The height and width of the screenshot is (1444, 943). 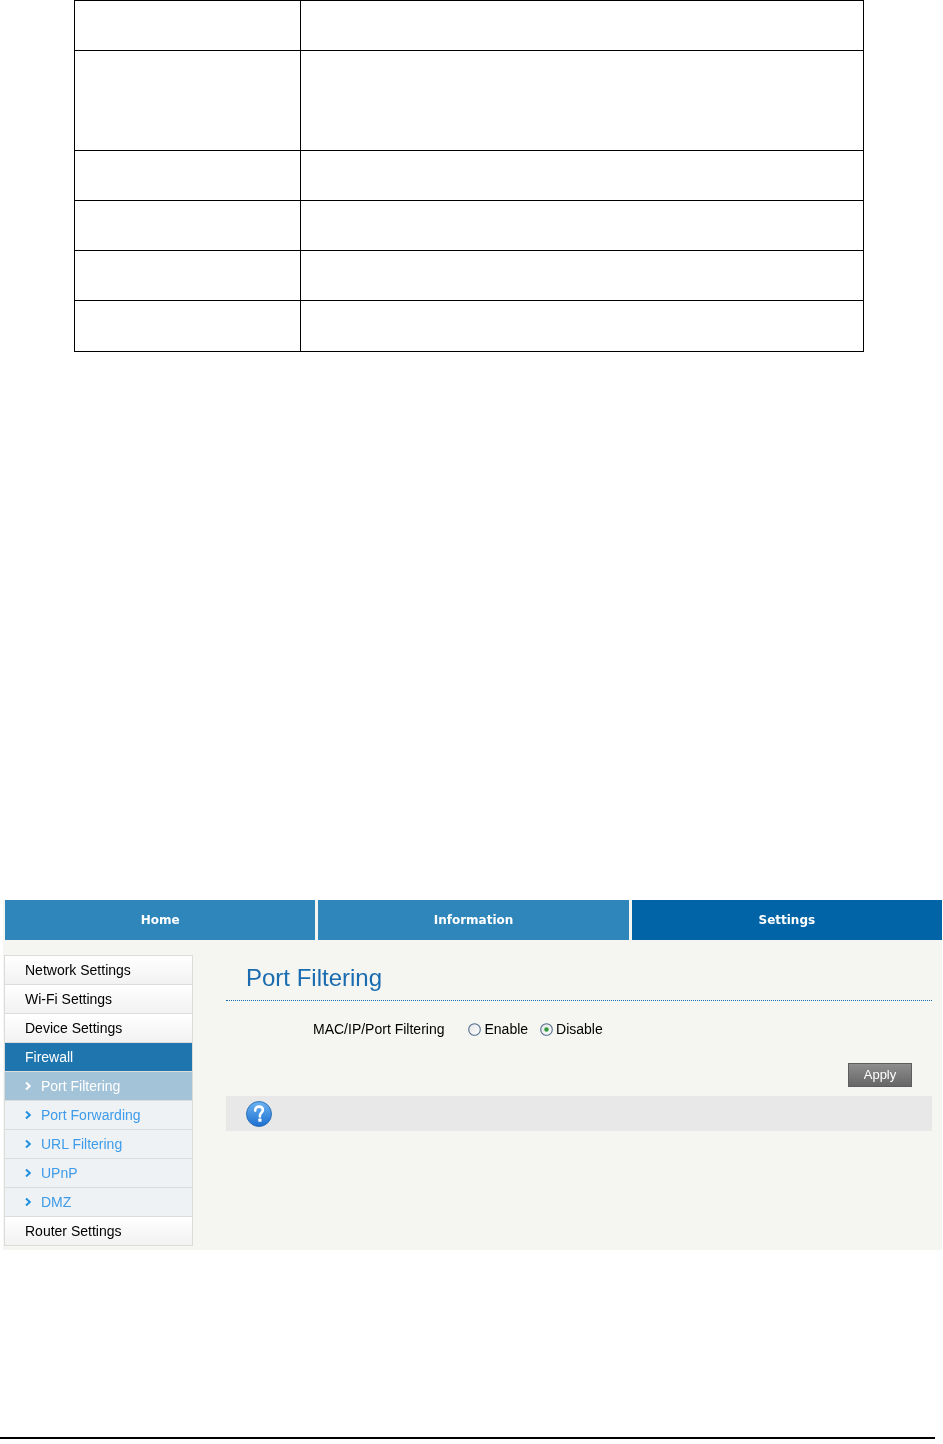 What do you see at coordinates (160, 920) in the screenshot?
I see `nav-tab: Home` at bounding box center [160, 920].